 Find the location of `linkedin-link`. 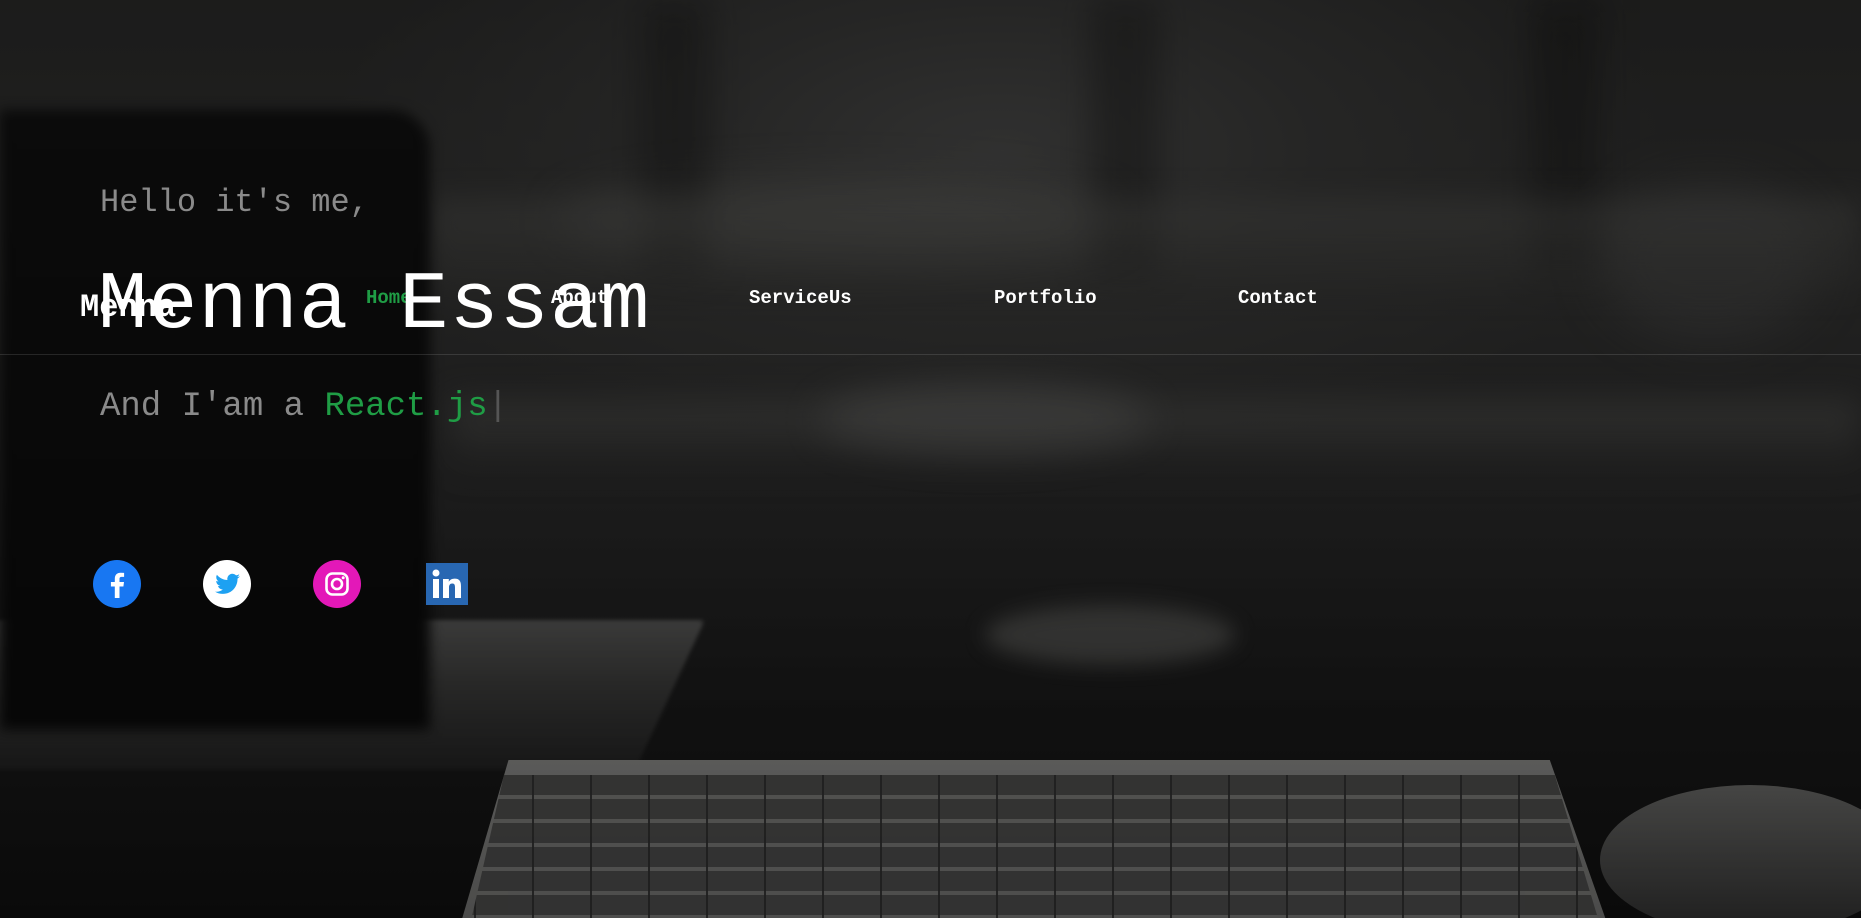

linkedin-link is located at coordinates (447, 584).